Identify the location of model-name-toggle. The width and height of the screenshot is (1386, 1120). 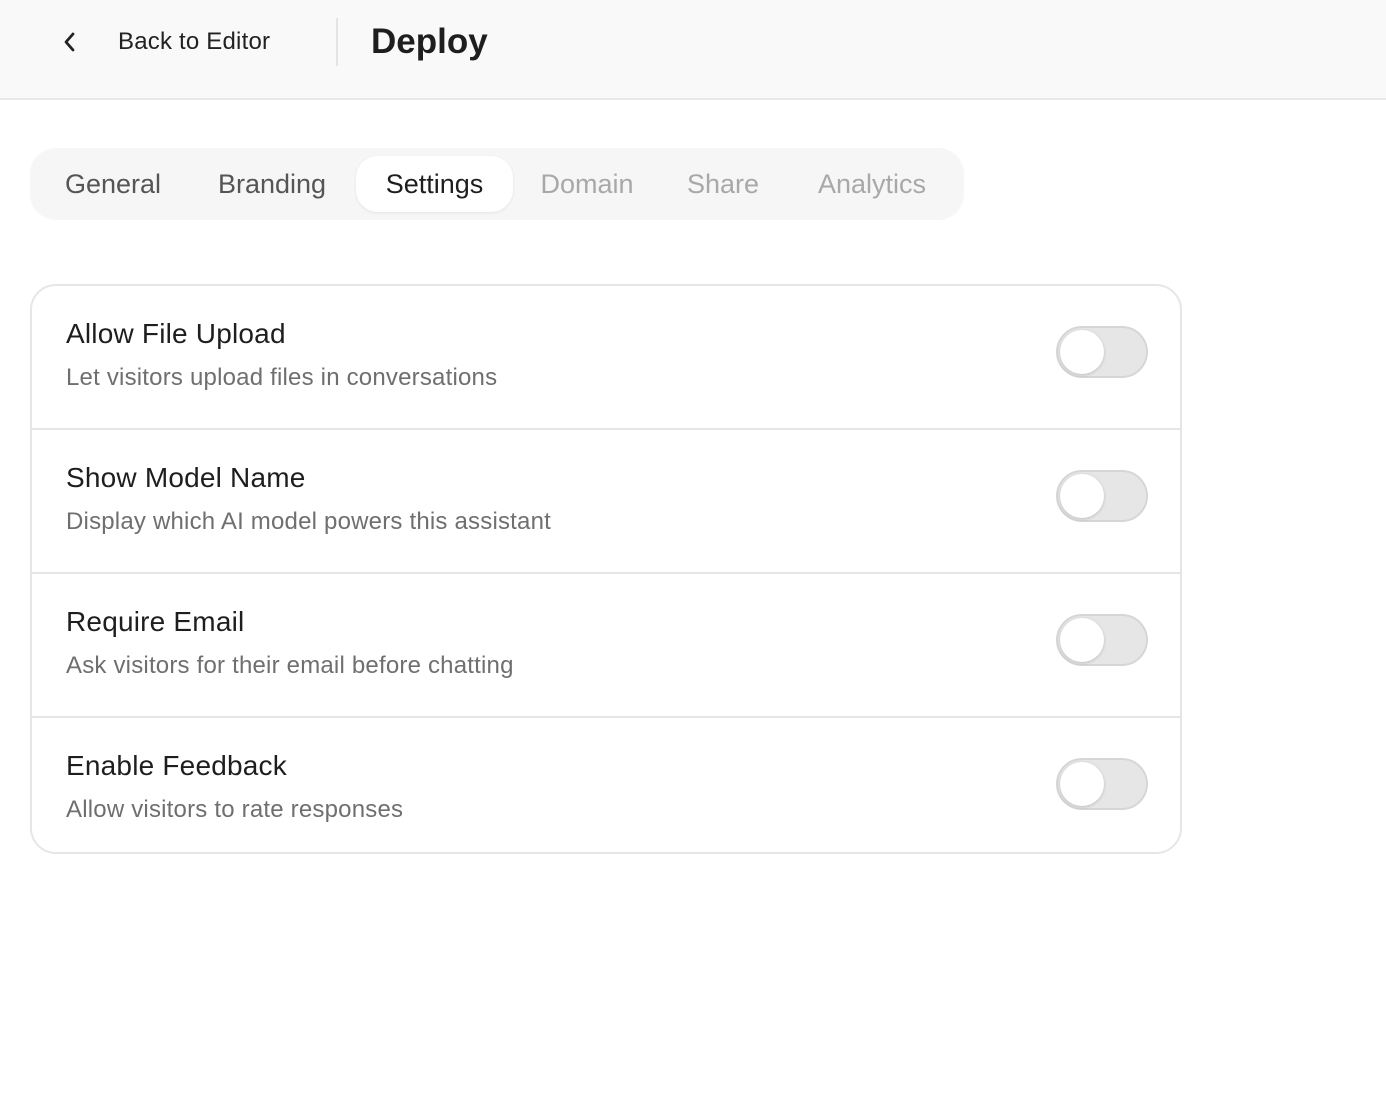
(1102, 496).